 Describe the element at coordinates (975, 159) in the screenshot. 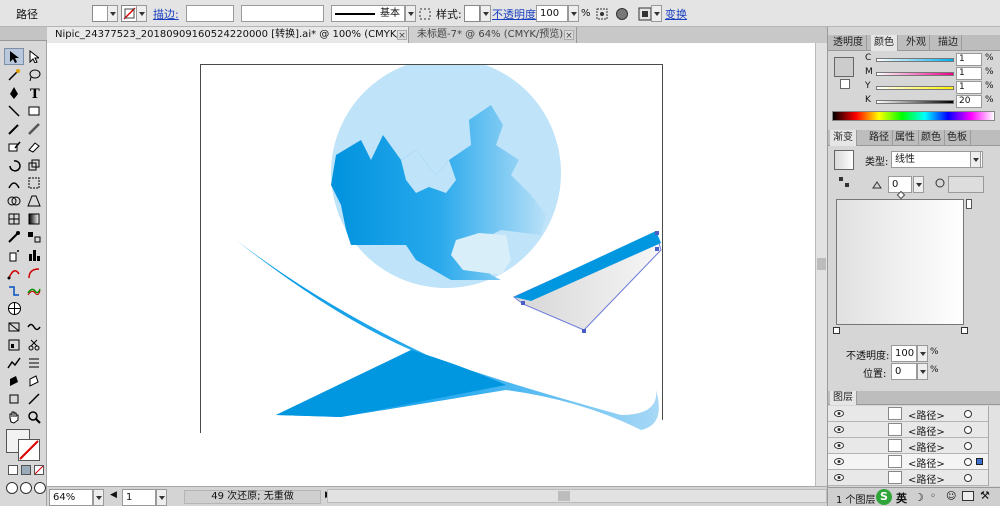

I see `gradient-type-dropdown` at that location.